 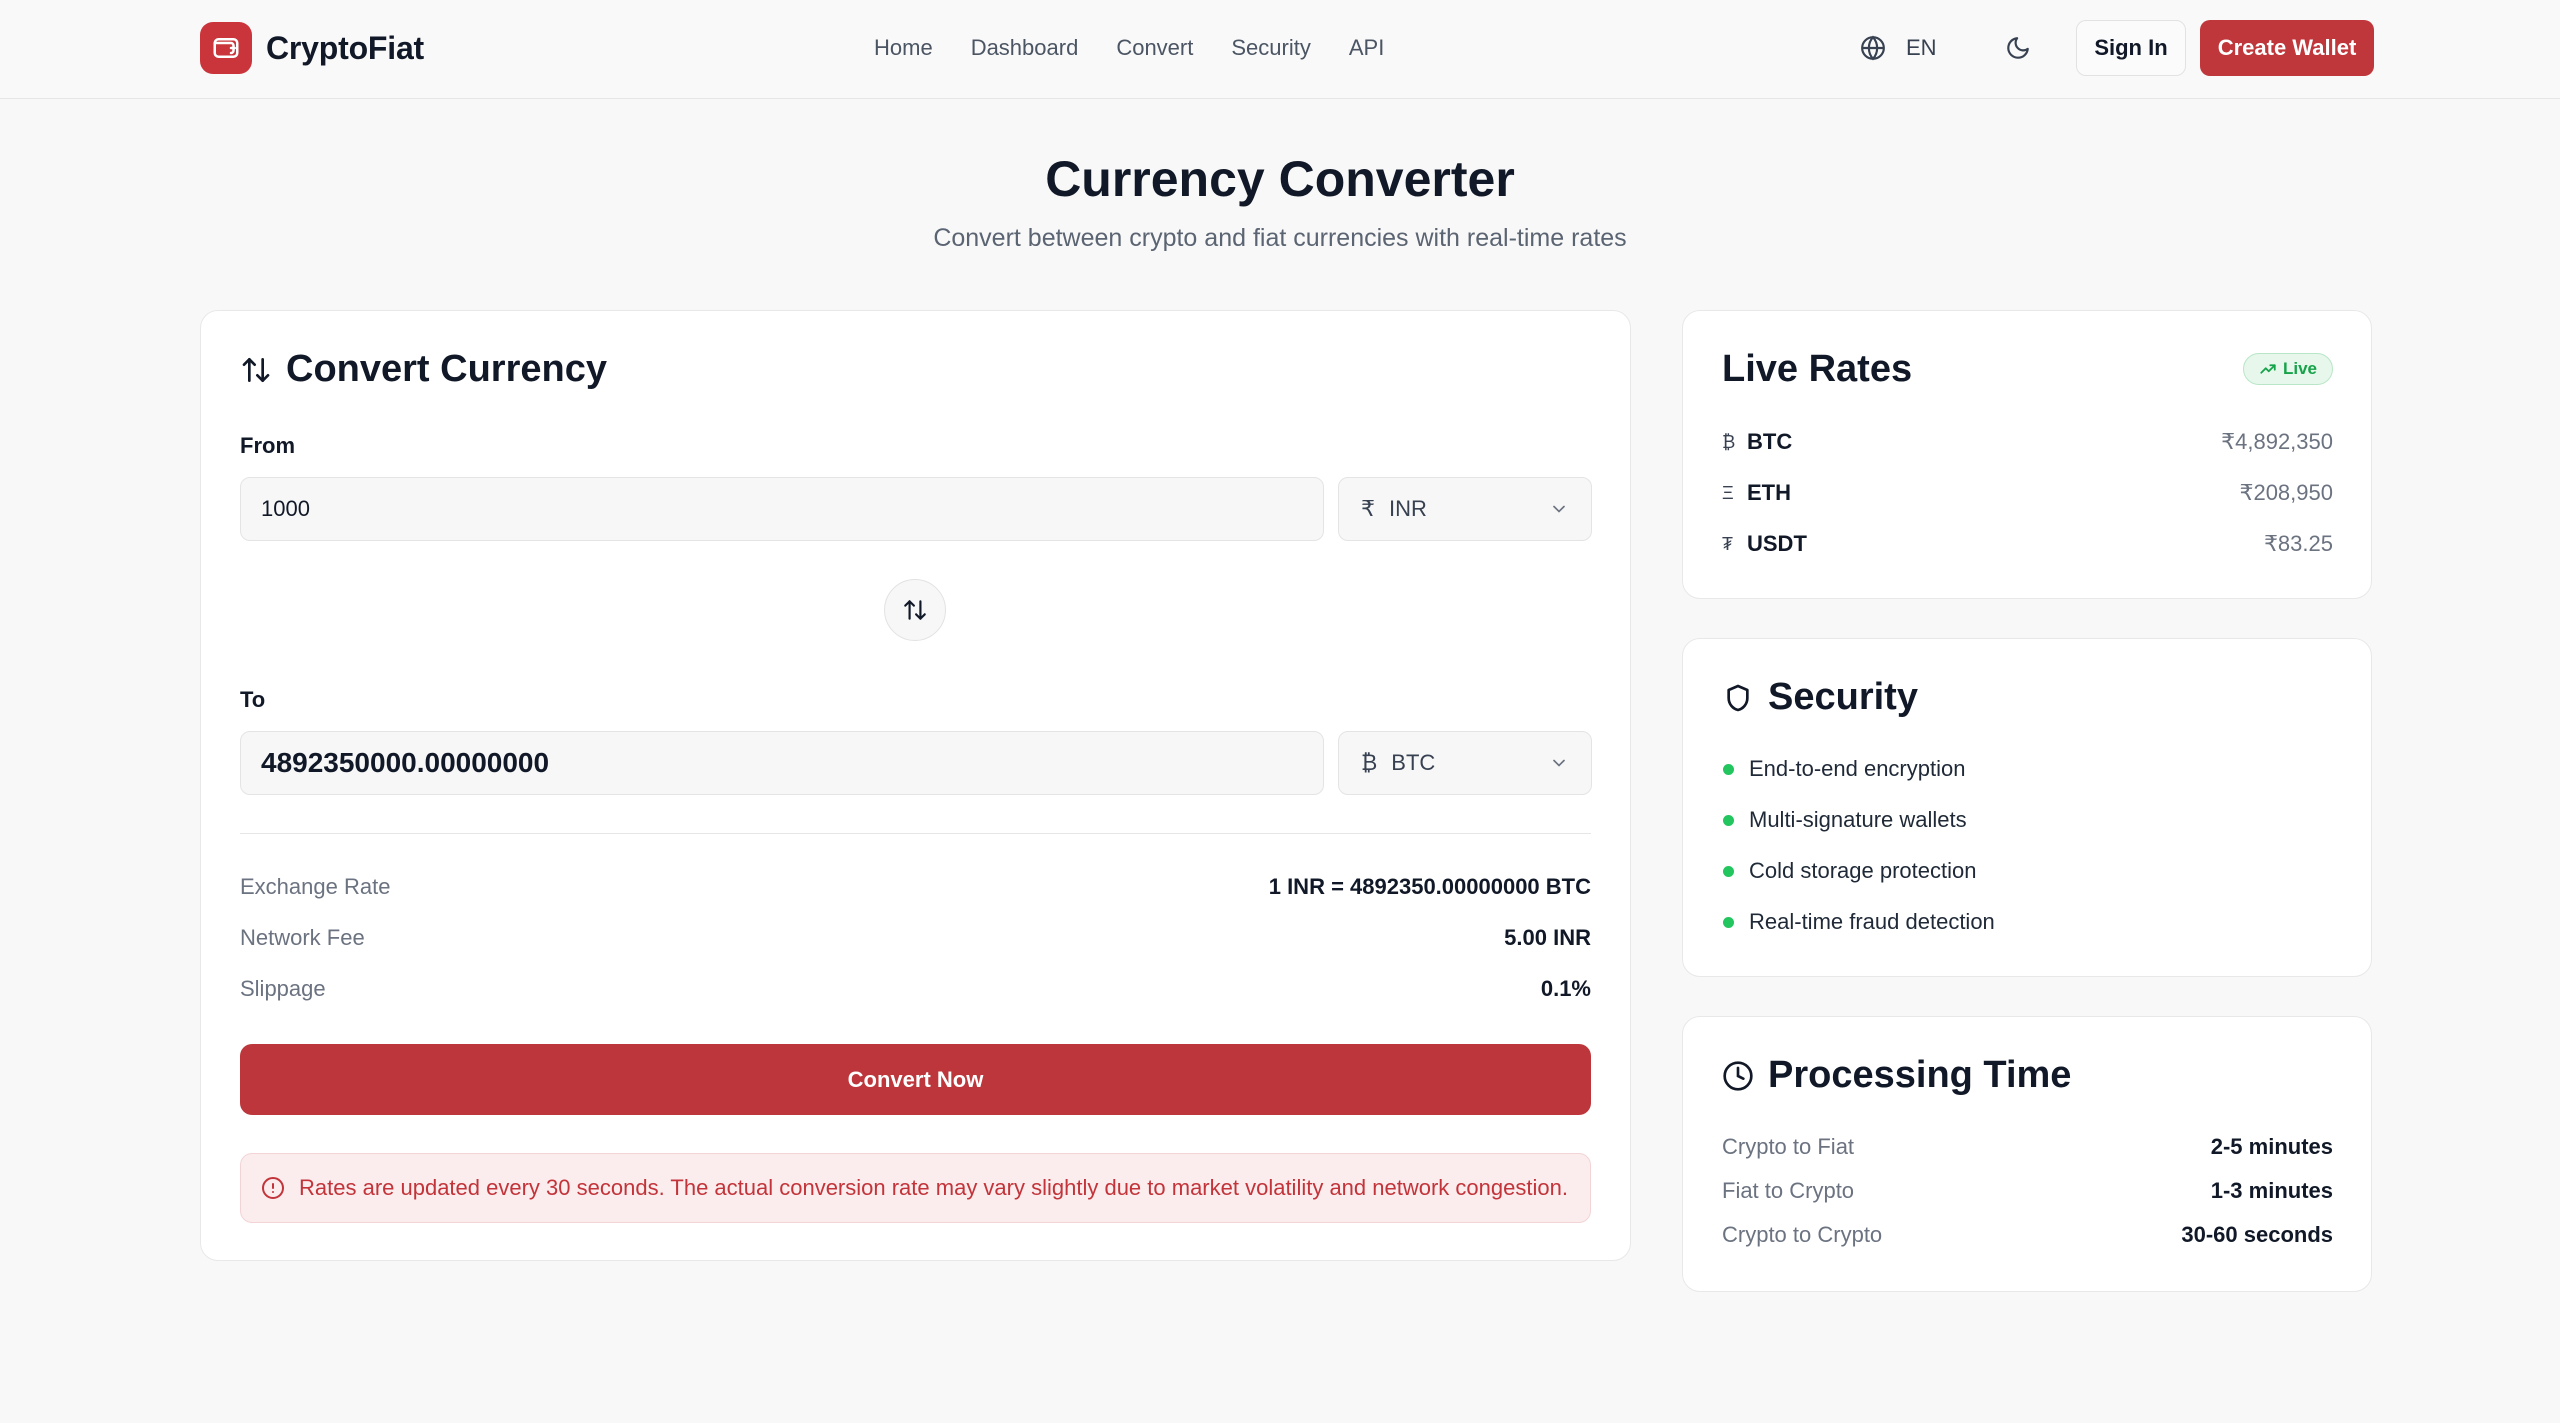 I want to click on nav-convert: Convert, so click(x=1154, y=48).